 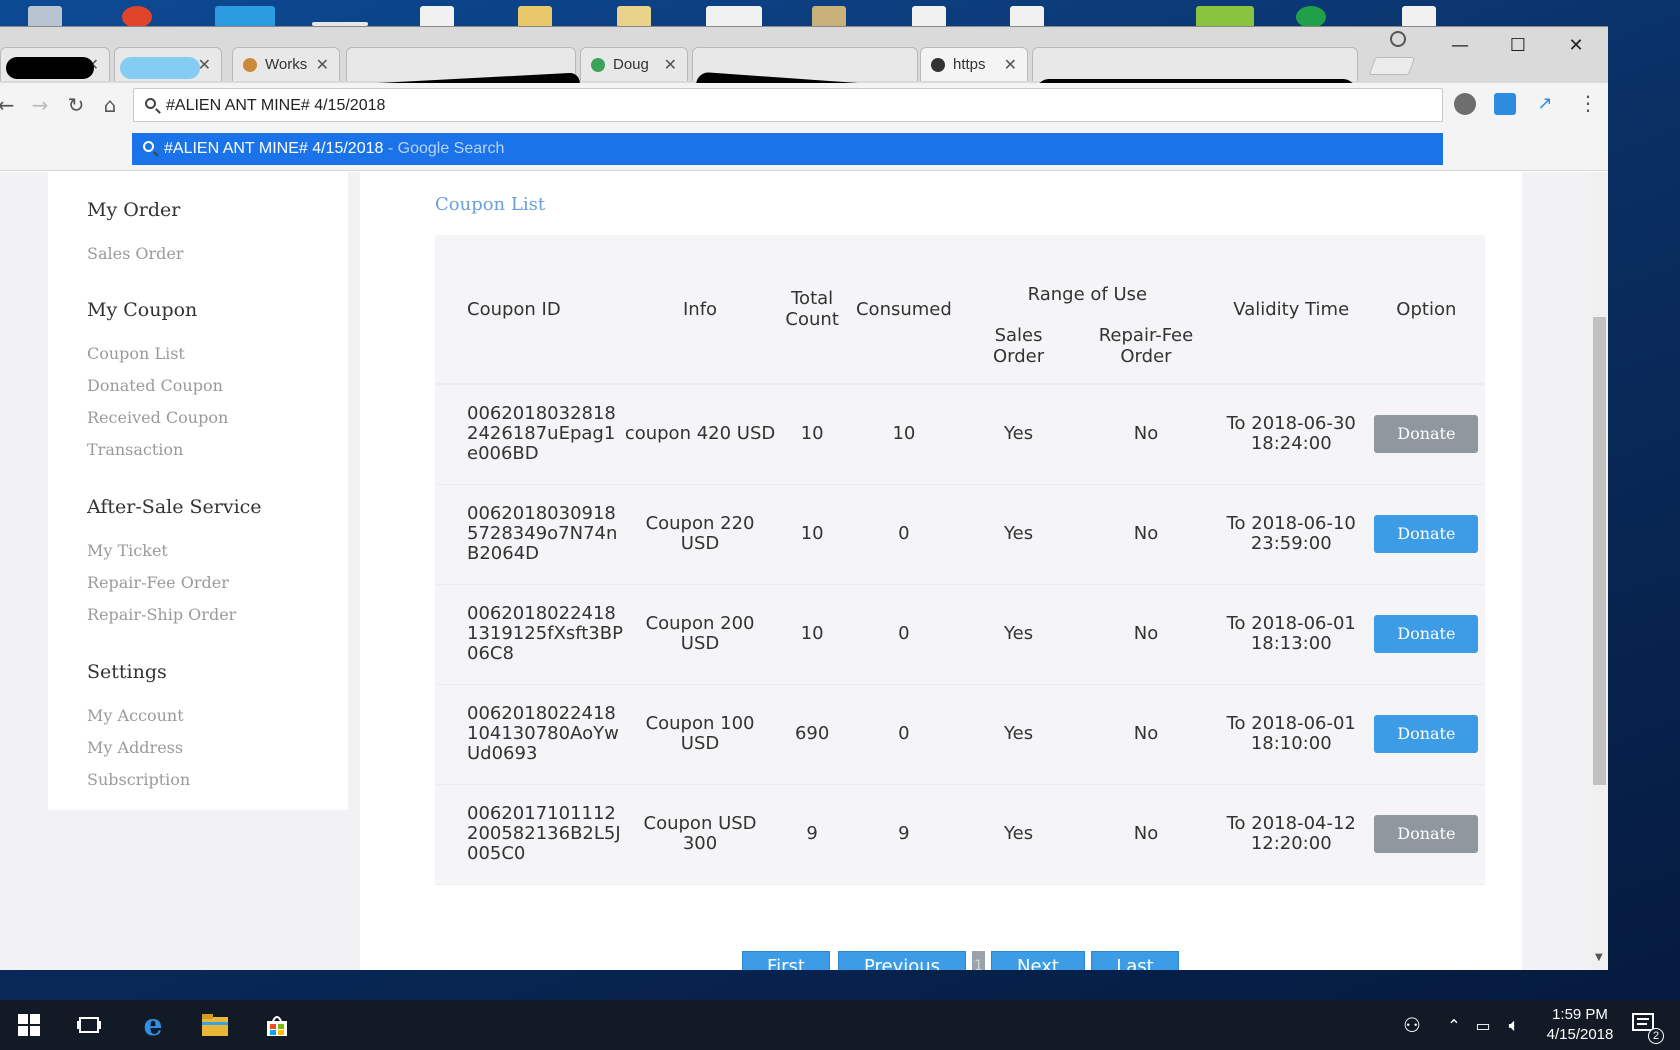 I want to click on address-text: #ALIEN ANT MINE# 4/15/2018, so click(x=276, y=105).